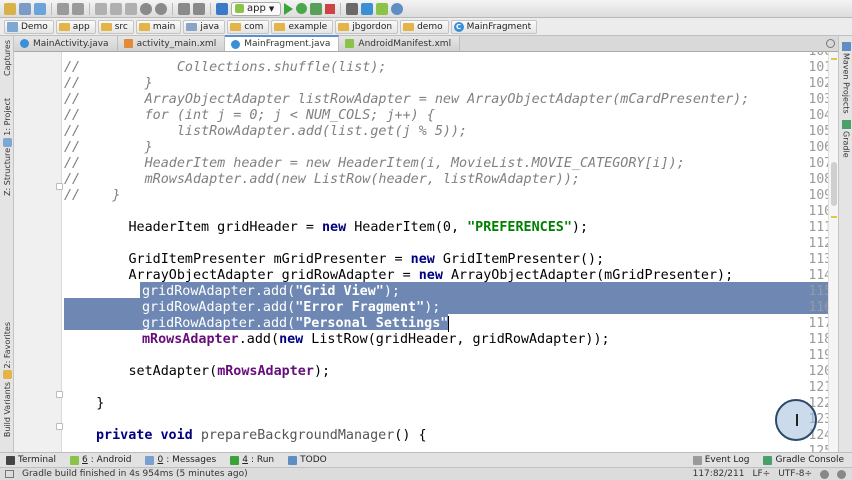 The image size is (852, 480). What do you see at coordinates (78, 8) in the screenshot?
I see `redo-icon` at bounding box center [78, 8].